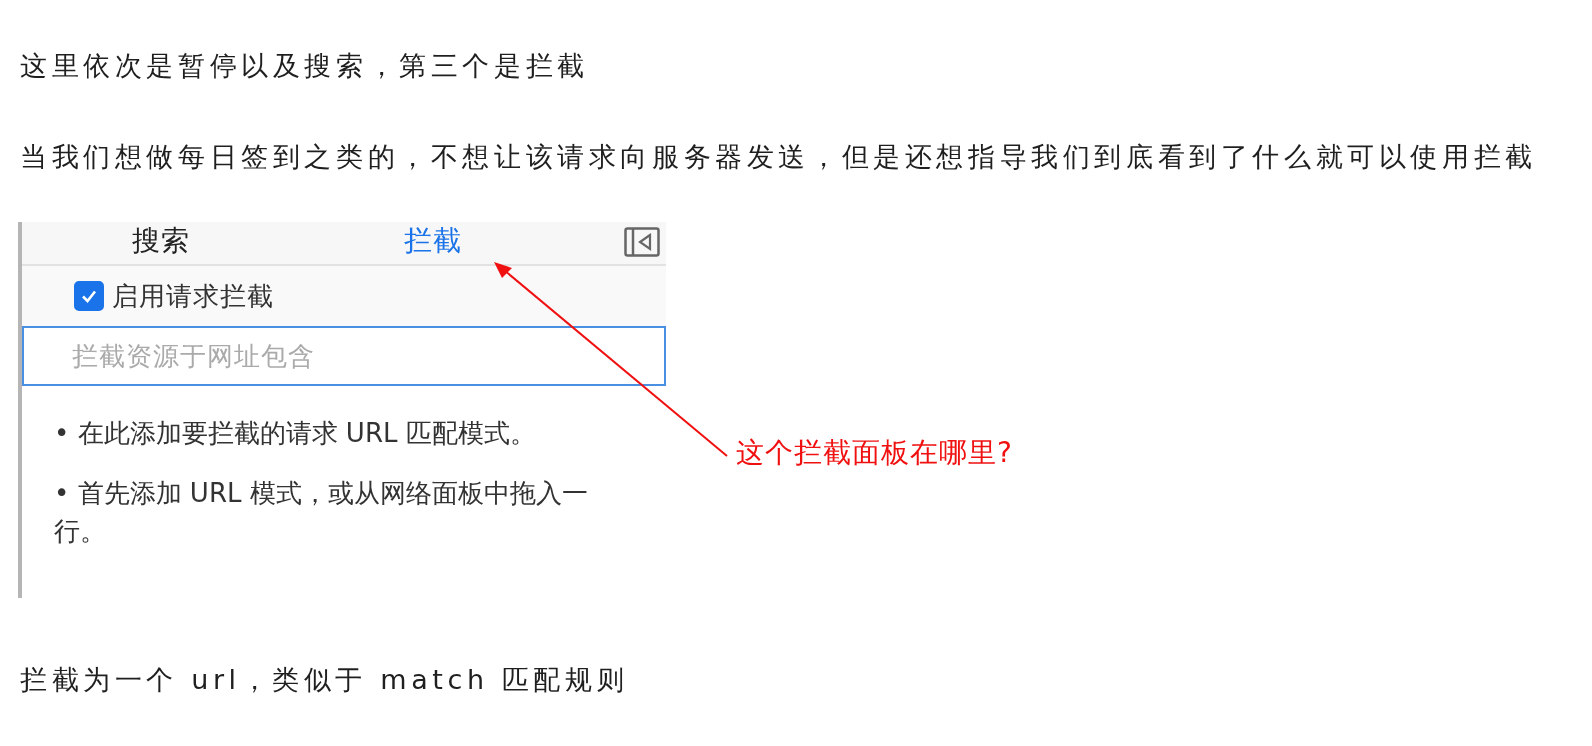  Describe the element at coordinates (325, 680) in the screenshot. I see `paragraph: 拦截为一个 url，类似于 match 匹配规则` at that location.